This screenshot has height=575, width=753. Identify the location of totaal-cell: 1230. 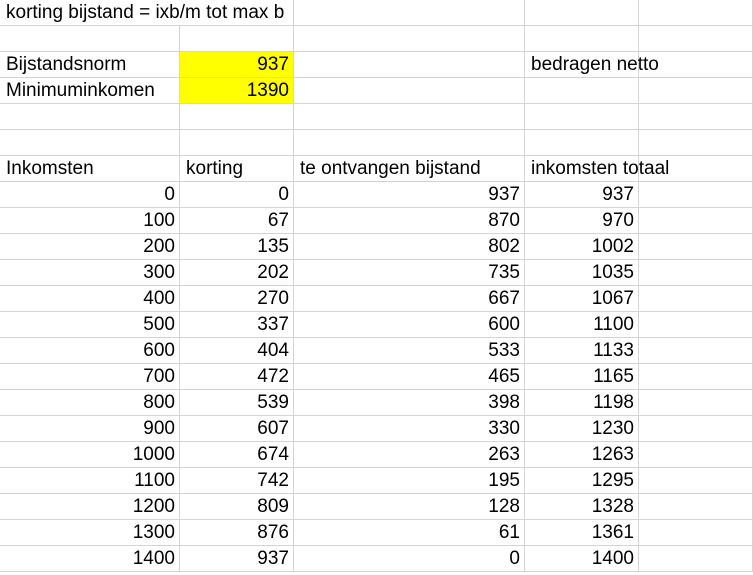
(582, 429).